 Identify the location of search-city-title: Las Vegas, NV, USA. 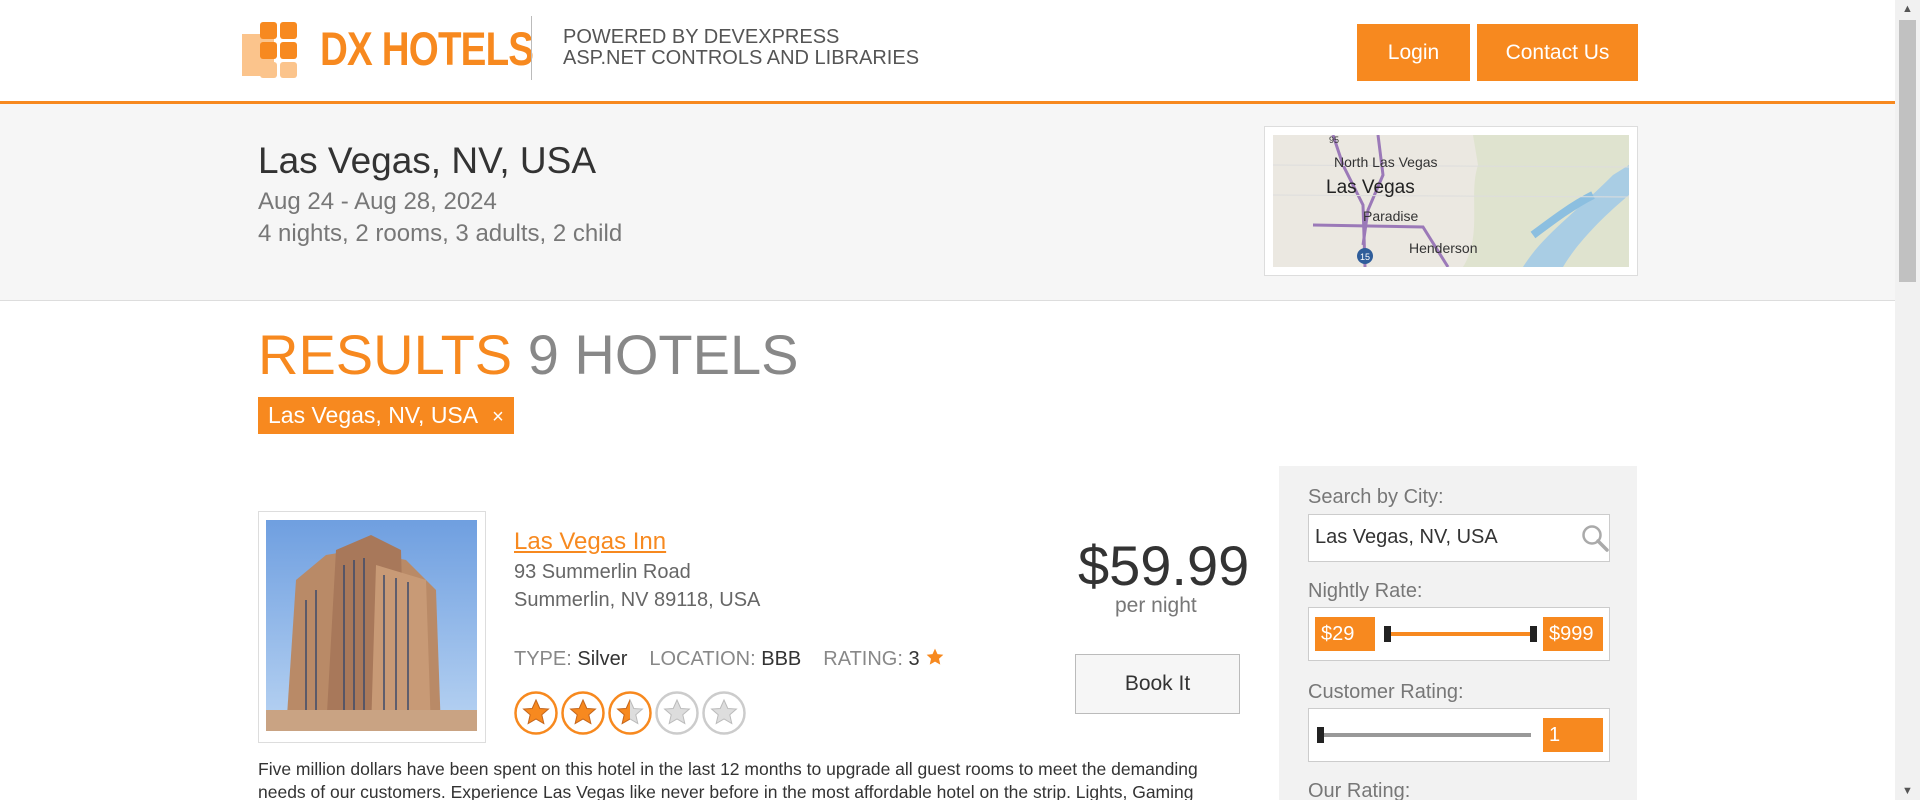
(427, 160).